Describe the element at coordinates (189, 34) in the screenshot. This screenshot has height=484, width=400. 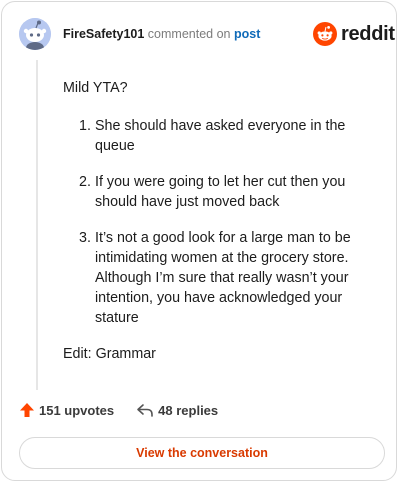
I see `comment-action-text: commented on` at that location.